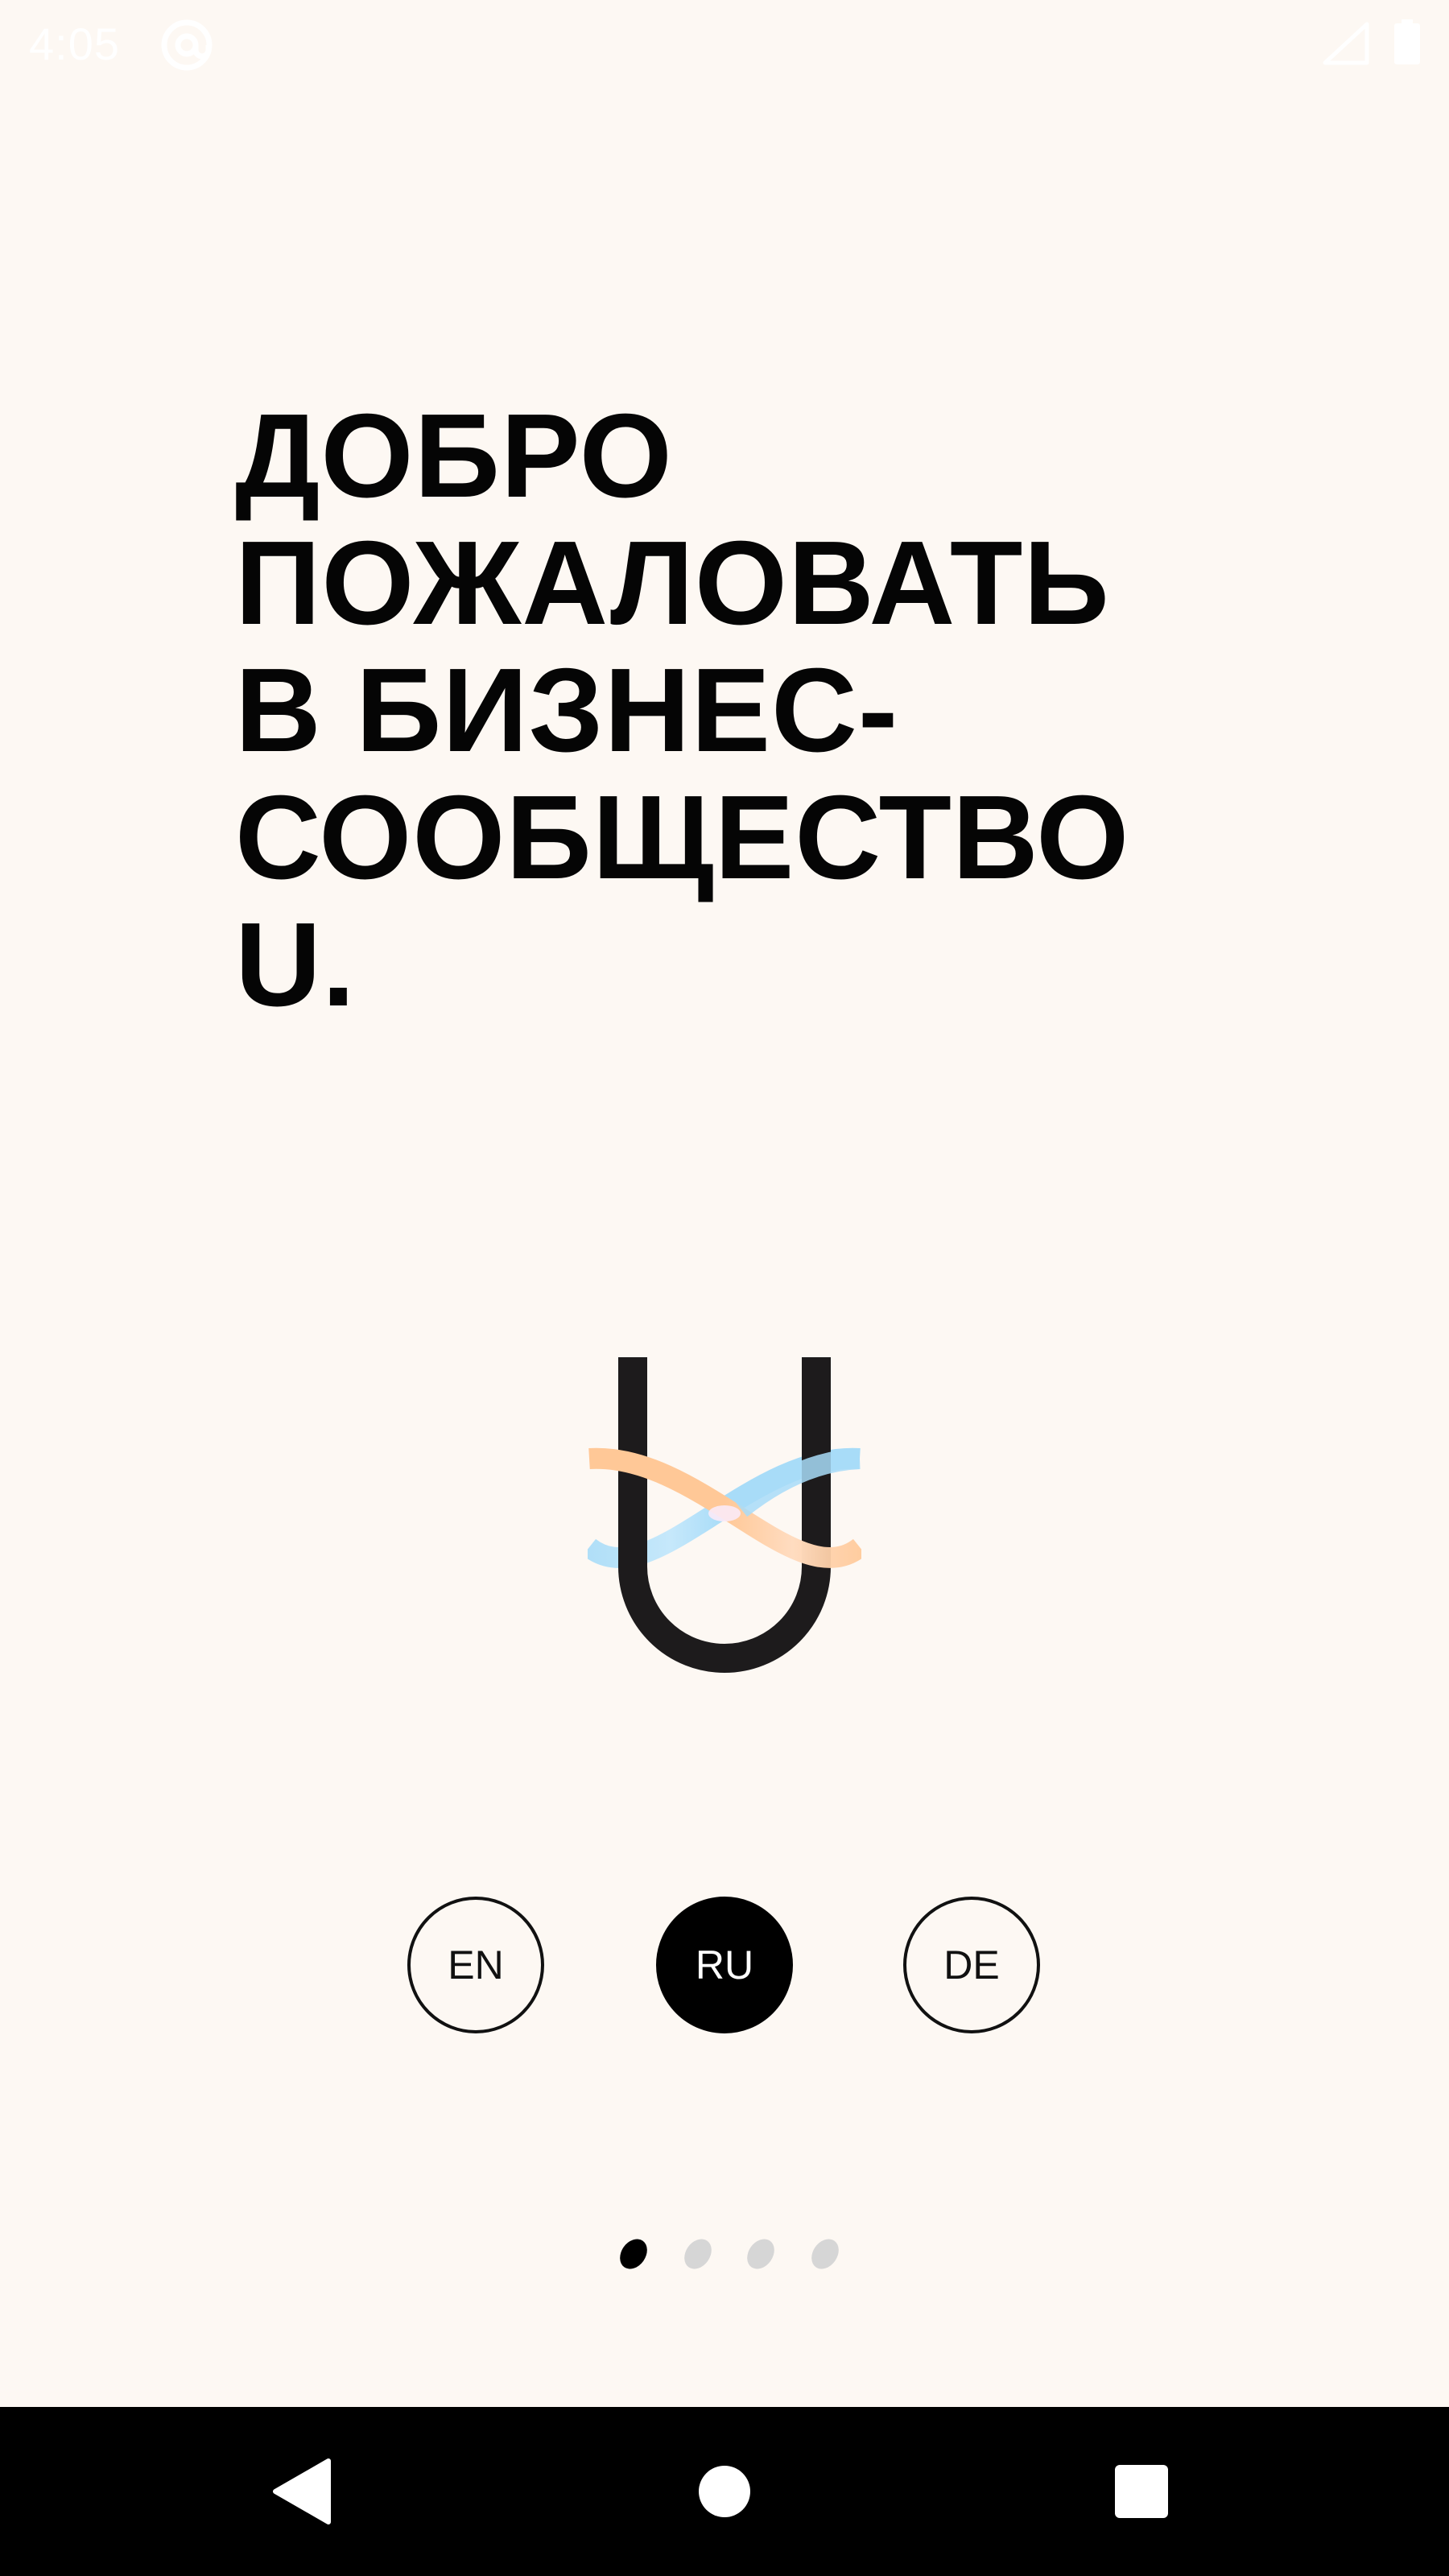  What do you see at coordinates (1407, 41) in the screenshot?
I see `battery-icon` at bounding box center [1407, 41].